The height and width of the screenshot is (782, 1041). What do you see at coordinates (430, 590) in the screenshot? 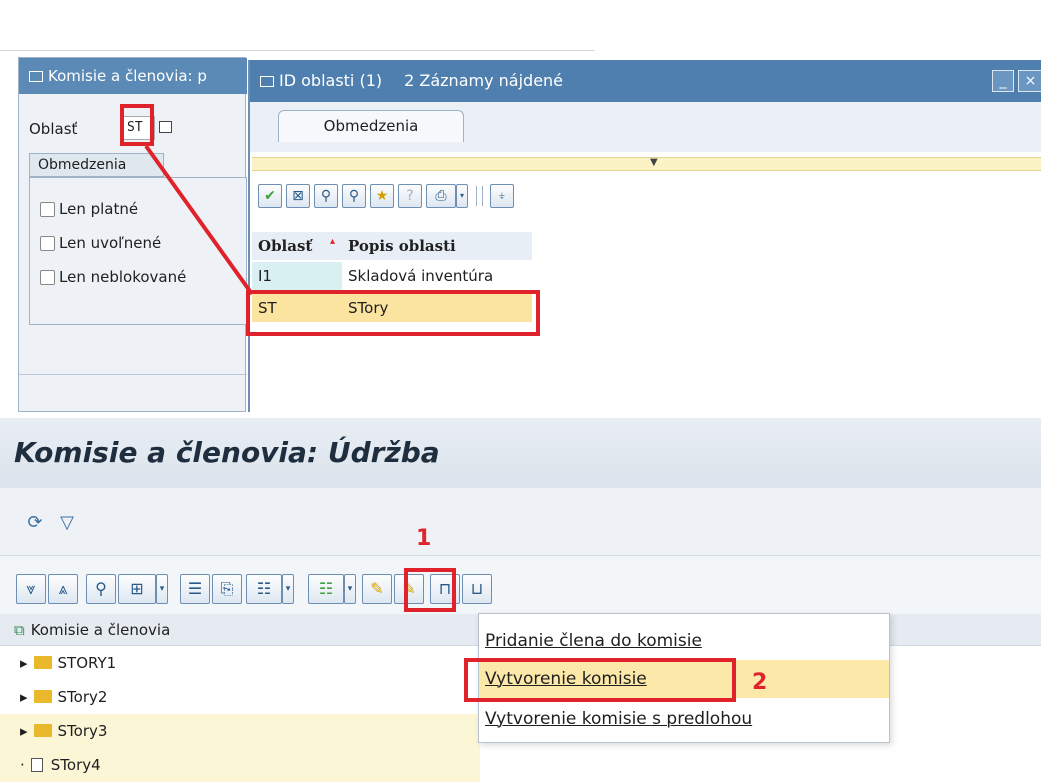
I see `highlight-create-button` at bounding box center [430, 590].